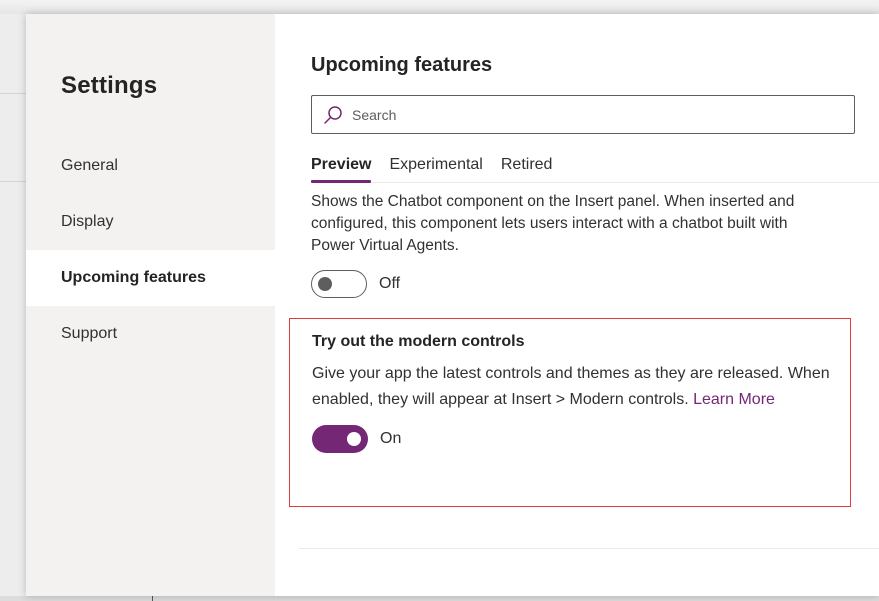  What do you see at coordinates (589, 548) in the screenshot?
I see `content-divider` at bounding box center [589, 548].